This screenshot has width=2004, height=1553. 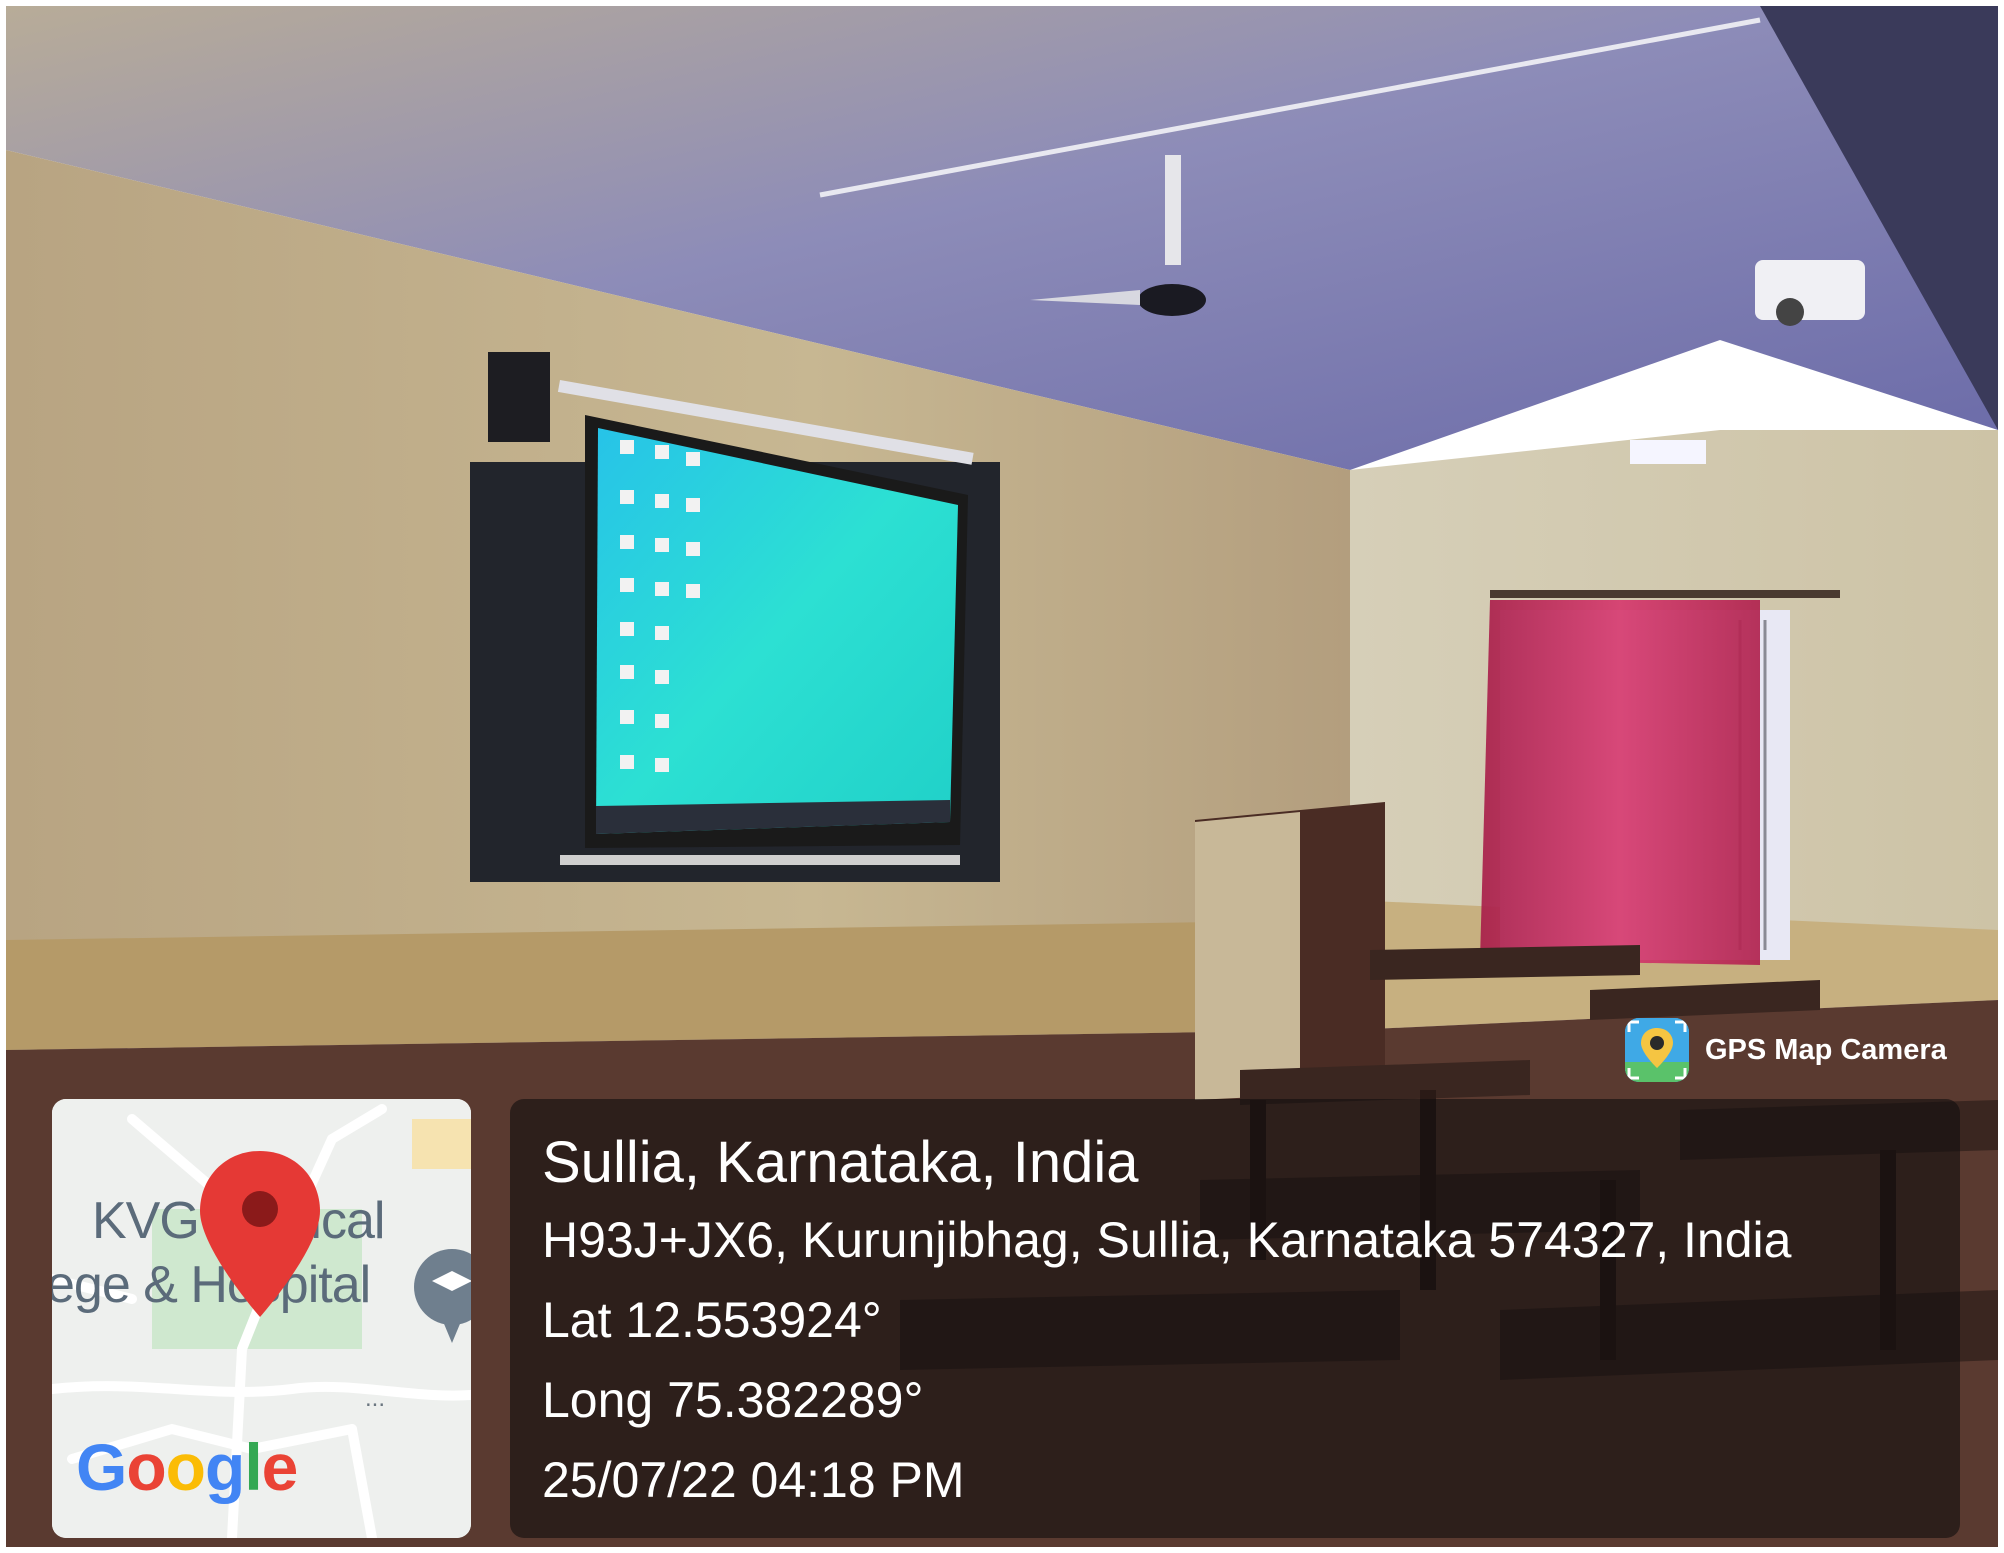 What do you see at coordinates (733, 1400) in the screenshot?
I see `longitude-text: Long 75.382289°` at bounding box center [733, 1400].